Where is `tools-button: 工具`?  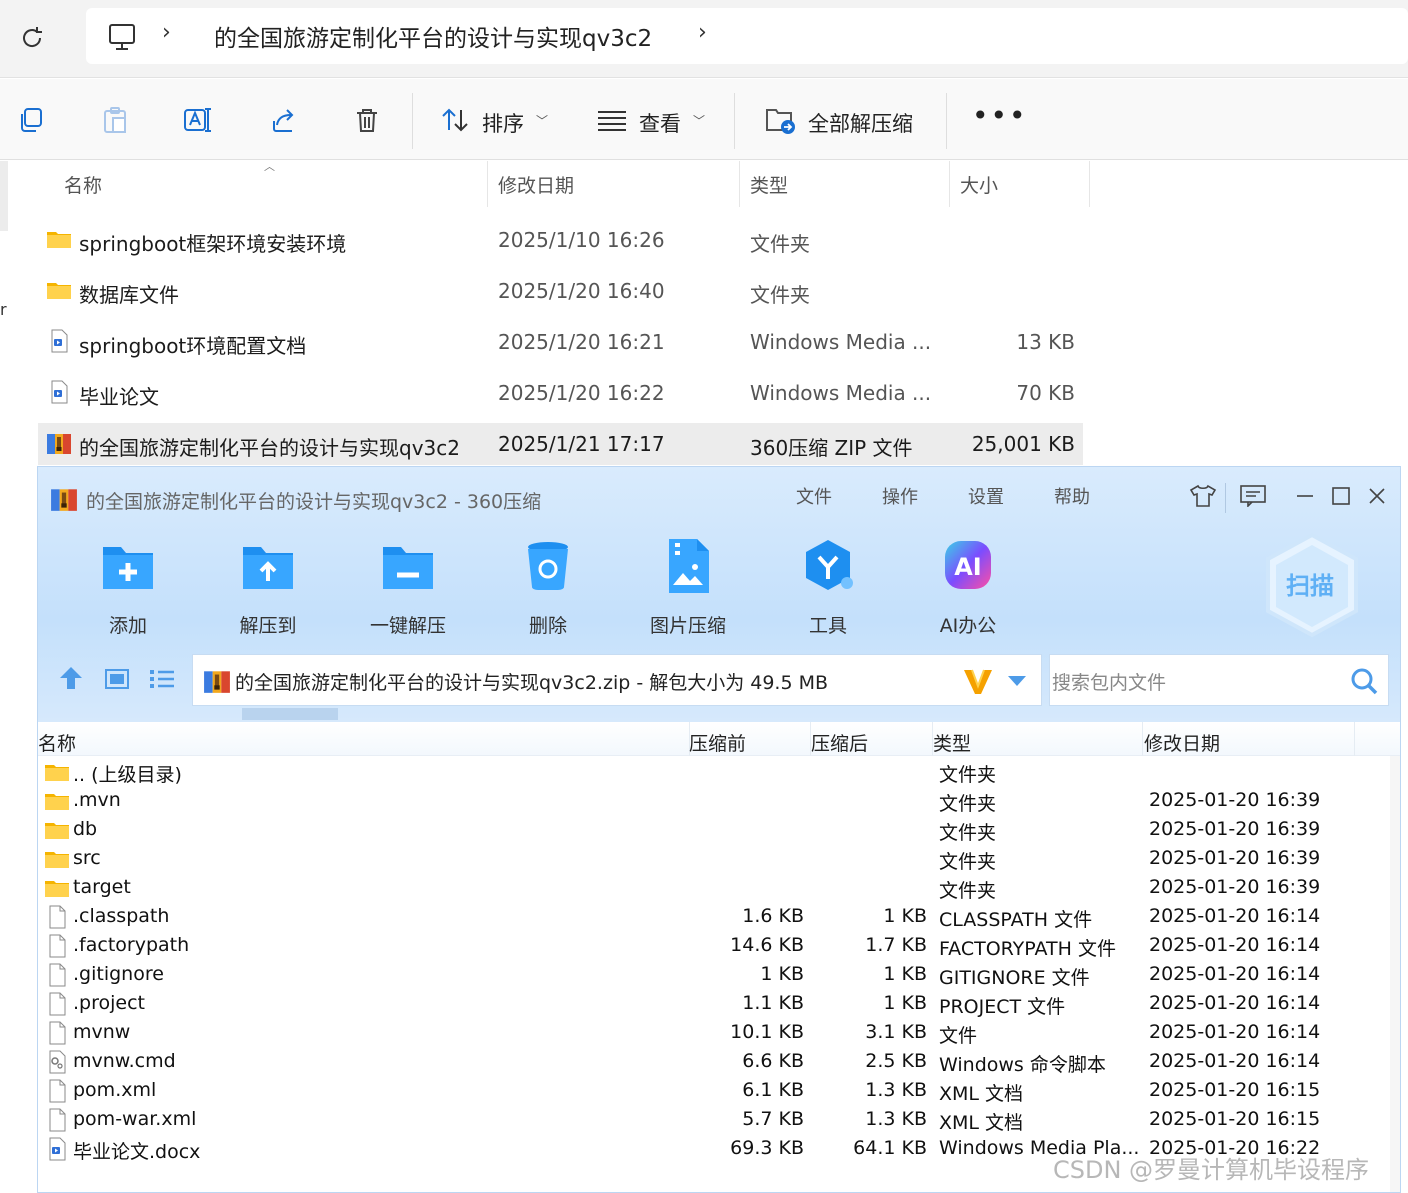 tools-button: 工具 is located at coordinates (828, 587).